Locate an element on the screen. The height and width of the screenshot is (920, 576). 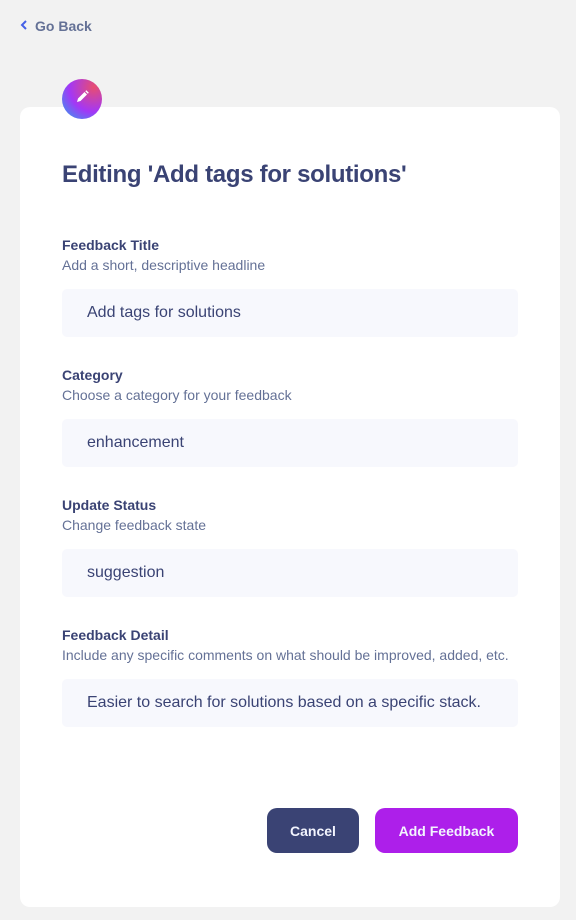
pen-icon is located at coordinates (82, 99).